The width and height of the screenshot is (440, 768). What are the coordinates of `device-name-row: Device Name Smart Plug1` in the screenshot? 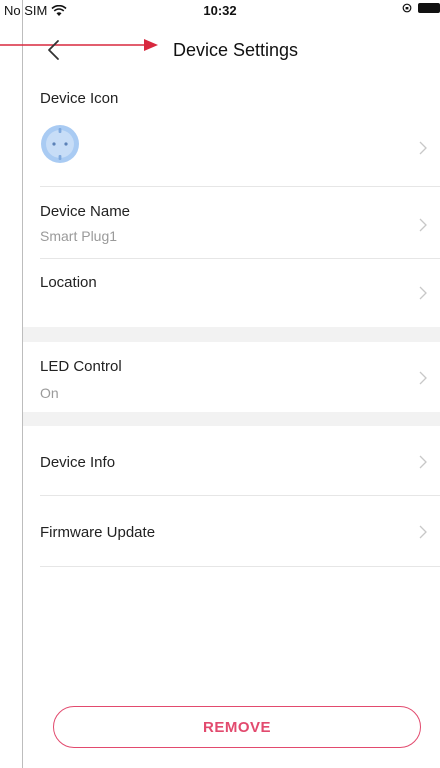 It's located at (231, 222).